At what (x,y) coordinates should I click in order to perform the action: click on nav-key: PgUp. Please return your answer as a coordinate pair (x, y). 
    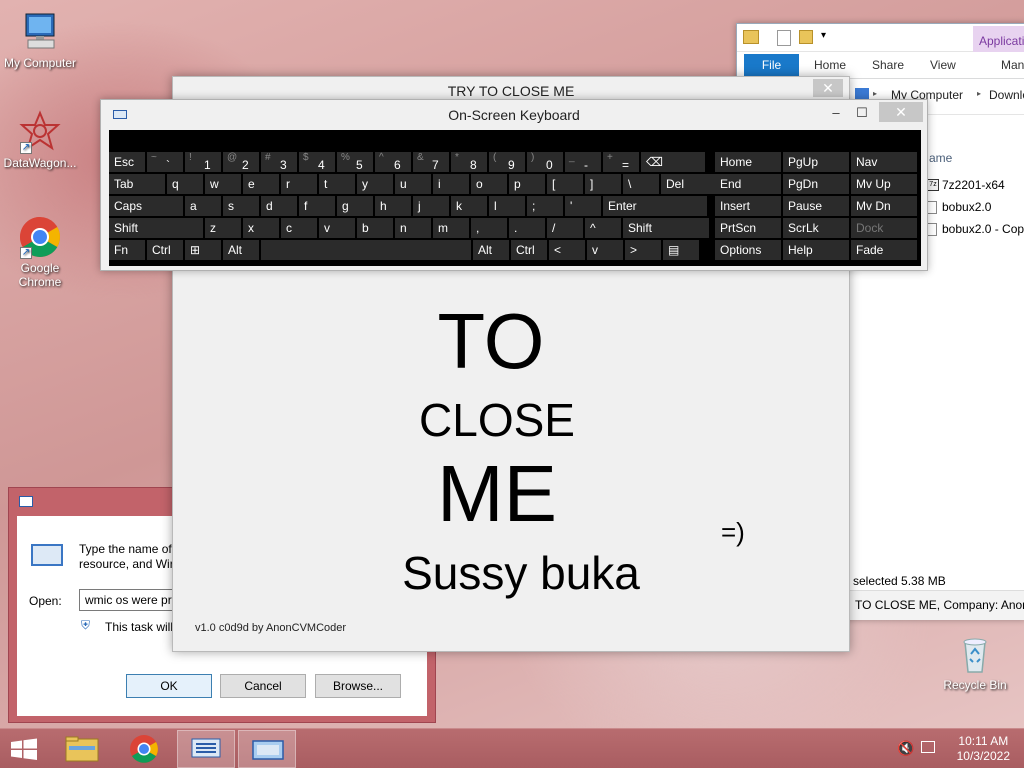
    Looking at the image, I should click on (816, 162).